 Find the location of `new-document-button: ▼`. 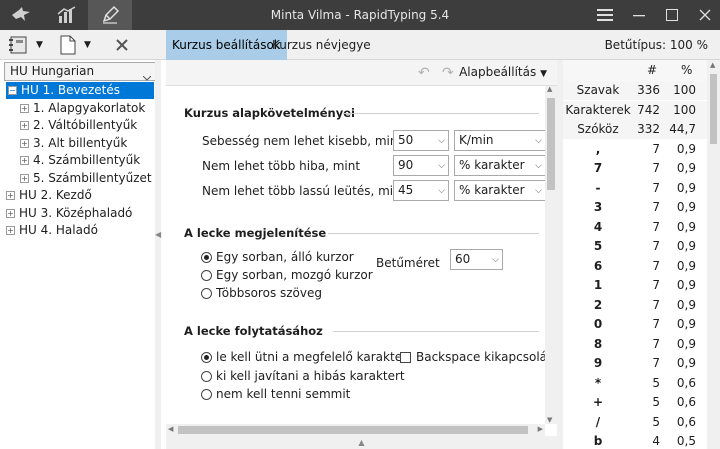

new-document-button: ▼ is located at coordinates (75, 45).